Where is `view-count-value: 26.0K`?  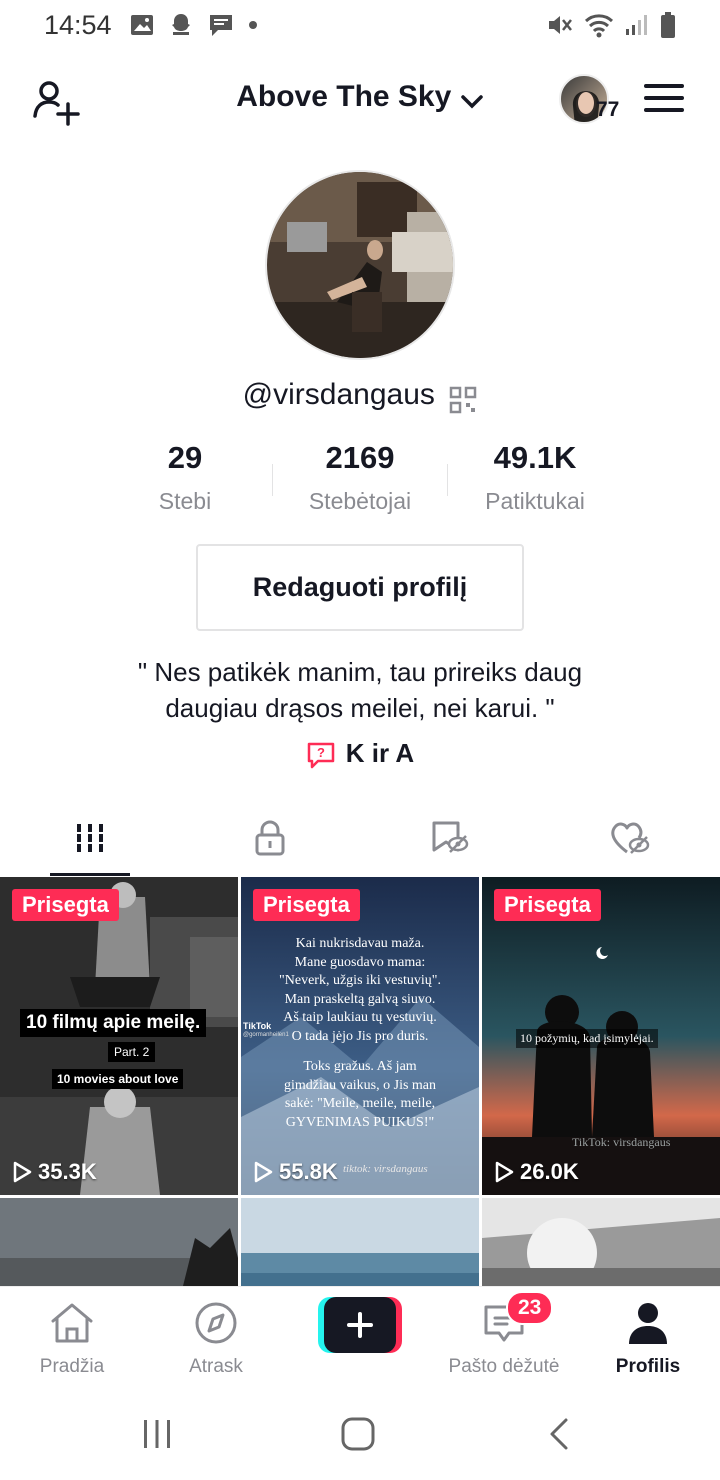
view-count-value: 26.0K is located at coordinates (549, 1171).